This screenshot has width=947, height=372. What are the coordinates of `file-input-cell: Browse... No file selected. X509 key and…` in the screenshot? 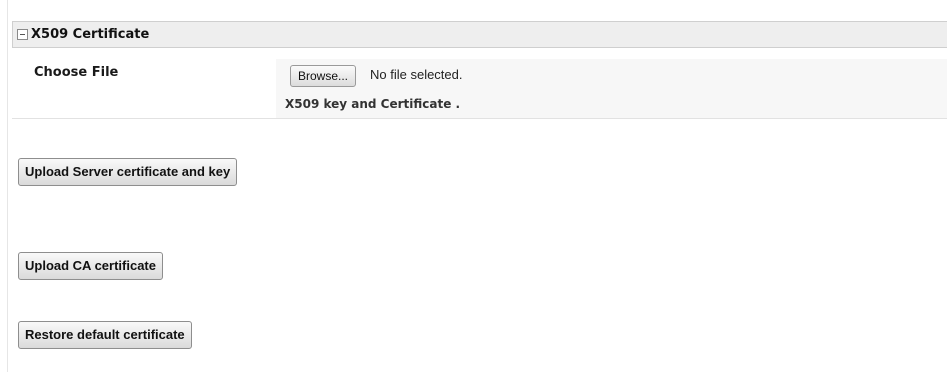 It's located at (611, 88).